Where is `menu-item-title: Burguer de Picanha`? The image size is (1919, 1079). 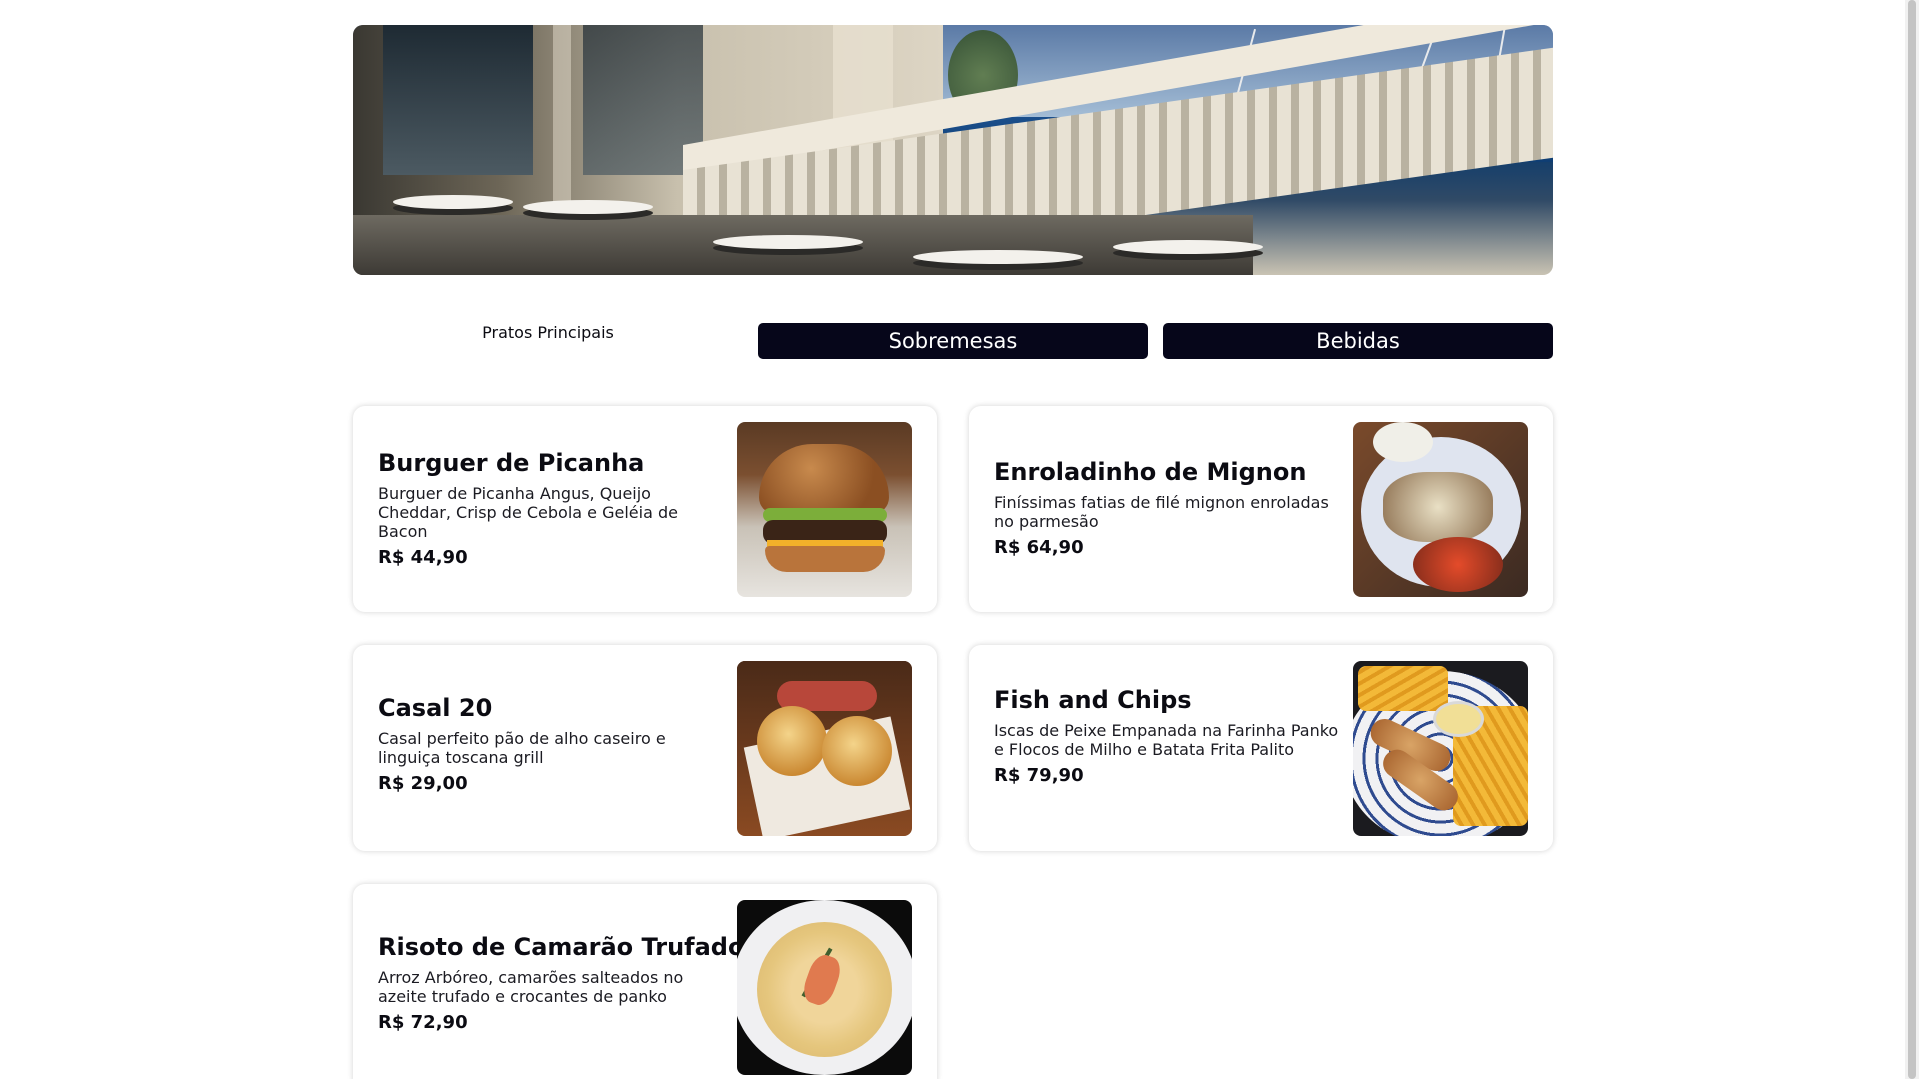 menu-item-title: Burguer de Picanha is located at coordinates (511, 463).